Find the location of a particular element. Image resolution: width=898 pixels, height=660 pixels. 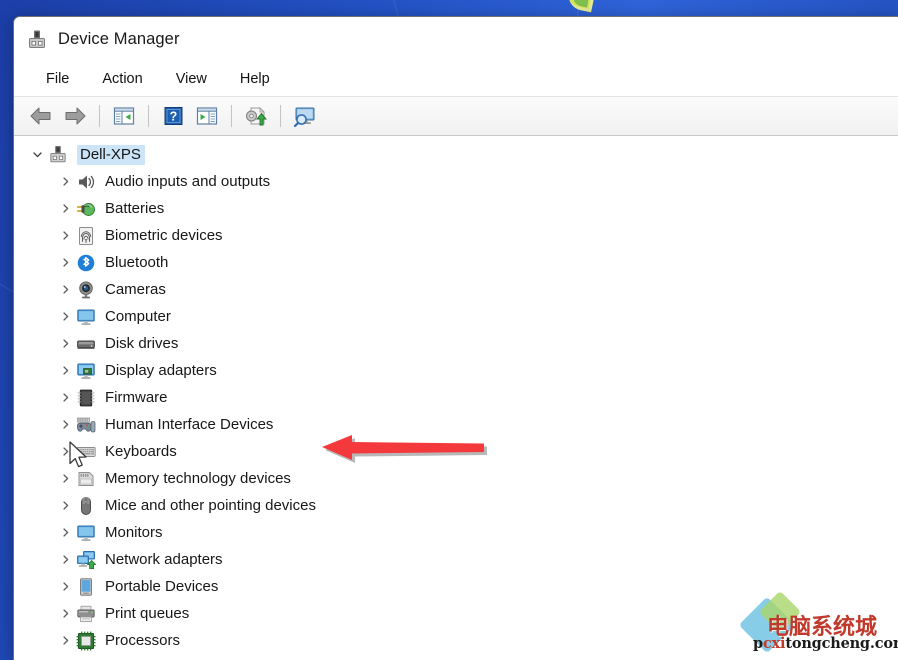

forward-arrow-icon is located at coordinates (75, 116).